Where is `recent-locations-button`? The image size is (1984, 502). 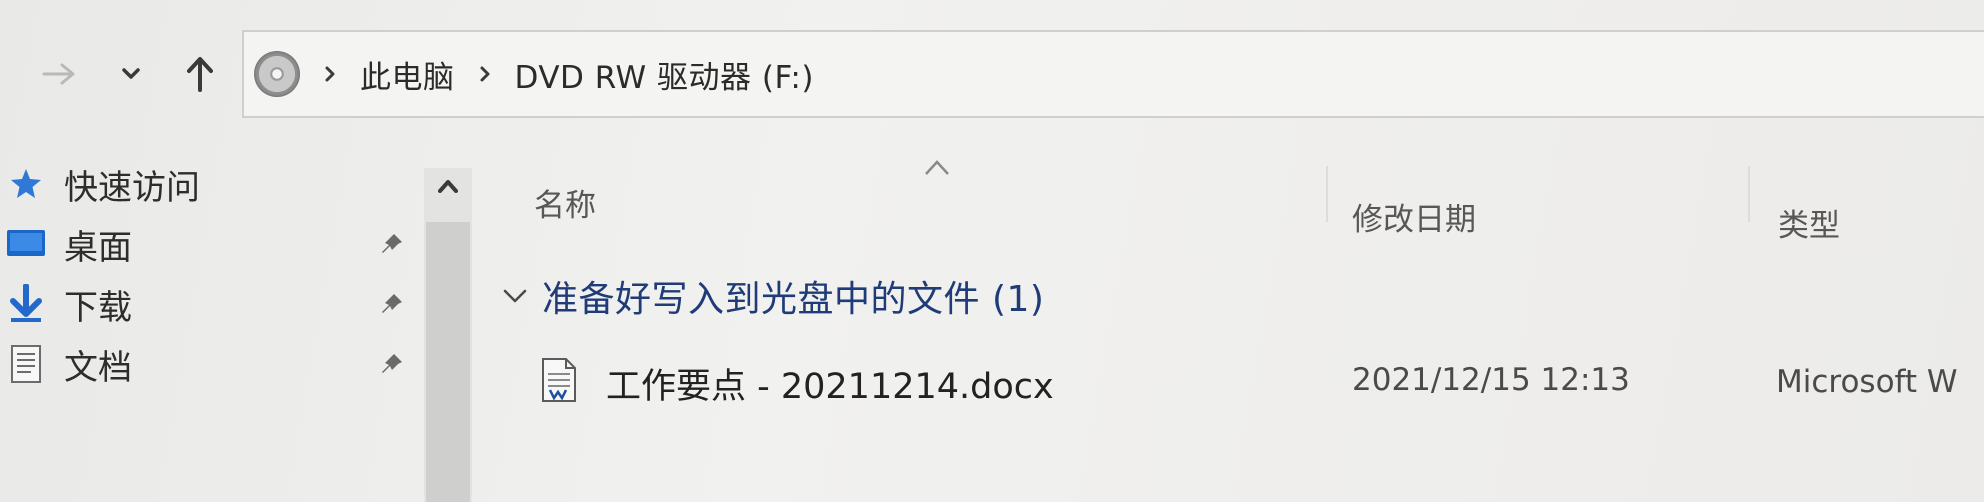
recent-locations-button is located at coordinates (131, 74).